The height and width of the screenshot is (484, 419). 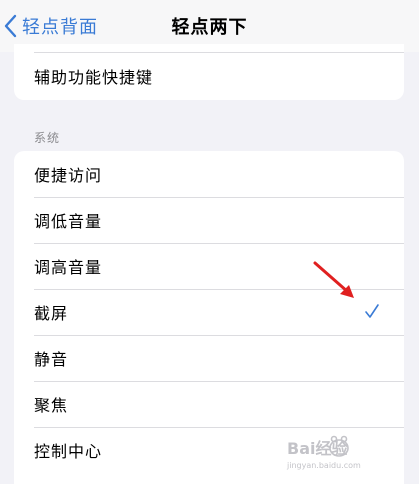 What do you see at coordinates (51, 359) in the screenshot?
I see `list-item-label: 静音` at bounding box center [51, 359].